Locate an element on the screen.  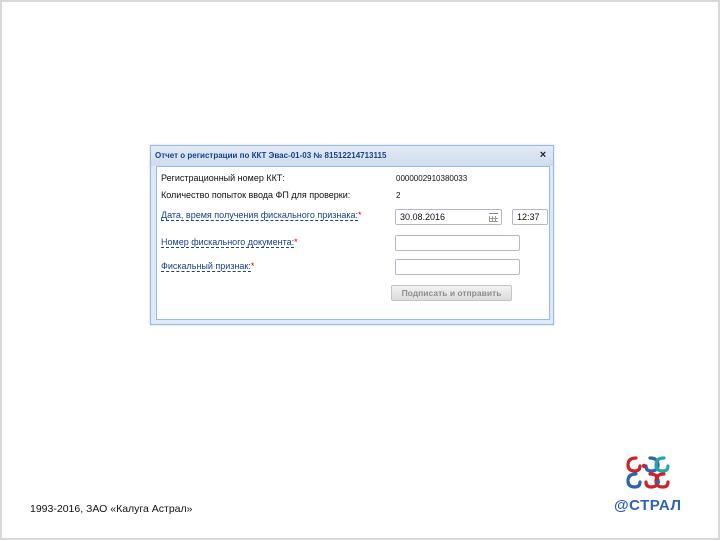
fiscal-sign-label: Фискальный признак: is located at coordinates (206, 266).